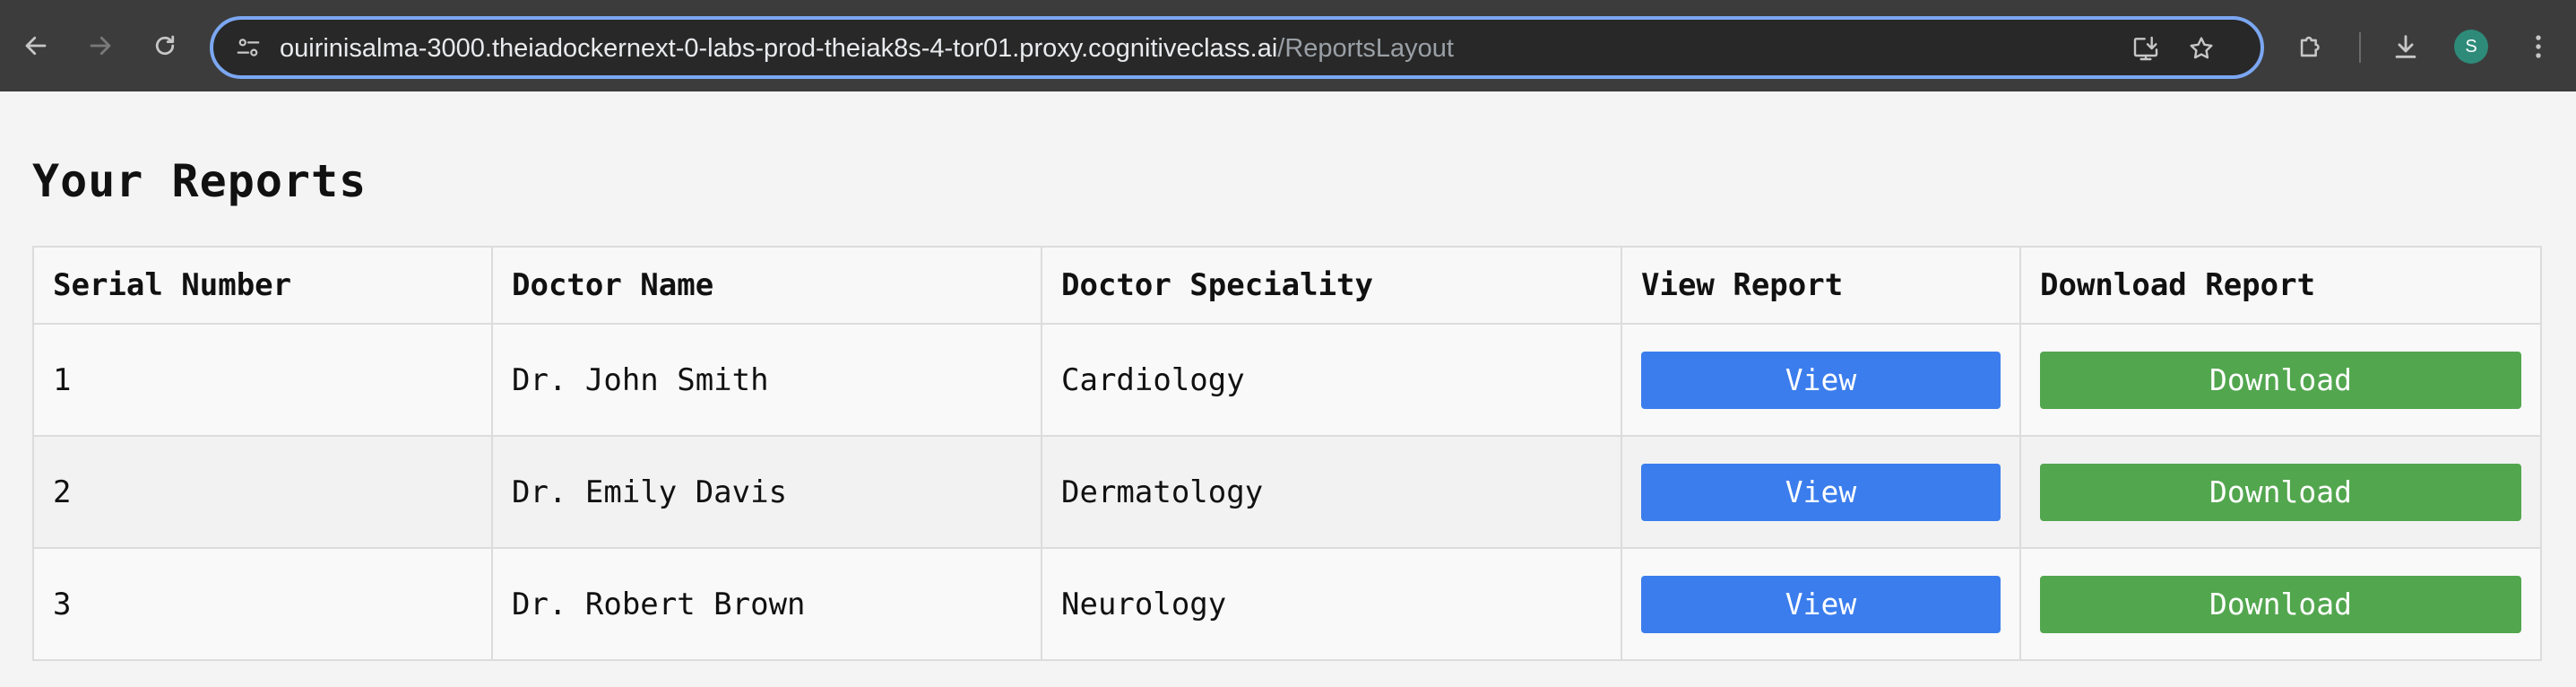 The width and height of the screenshot is (2576, 687). I want to click on profile-avatar: S, so click(2471, 47).